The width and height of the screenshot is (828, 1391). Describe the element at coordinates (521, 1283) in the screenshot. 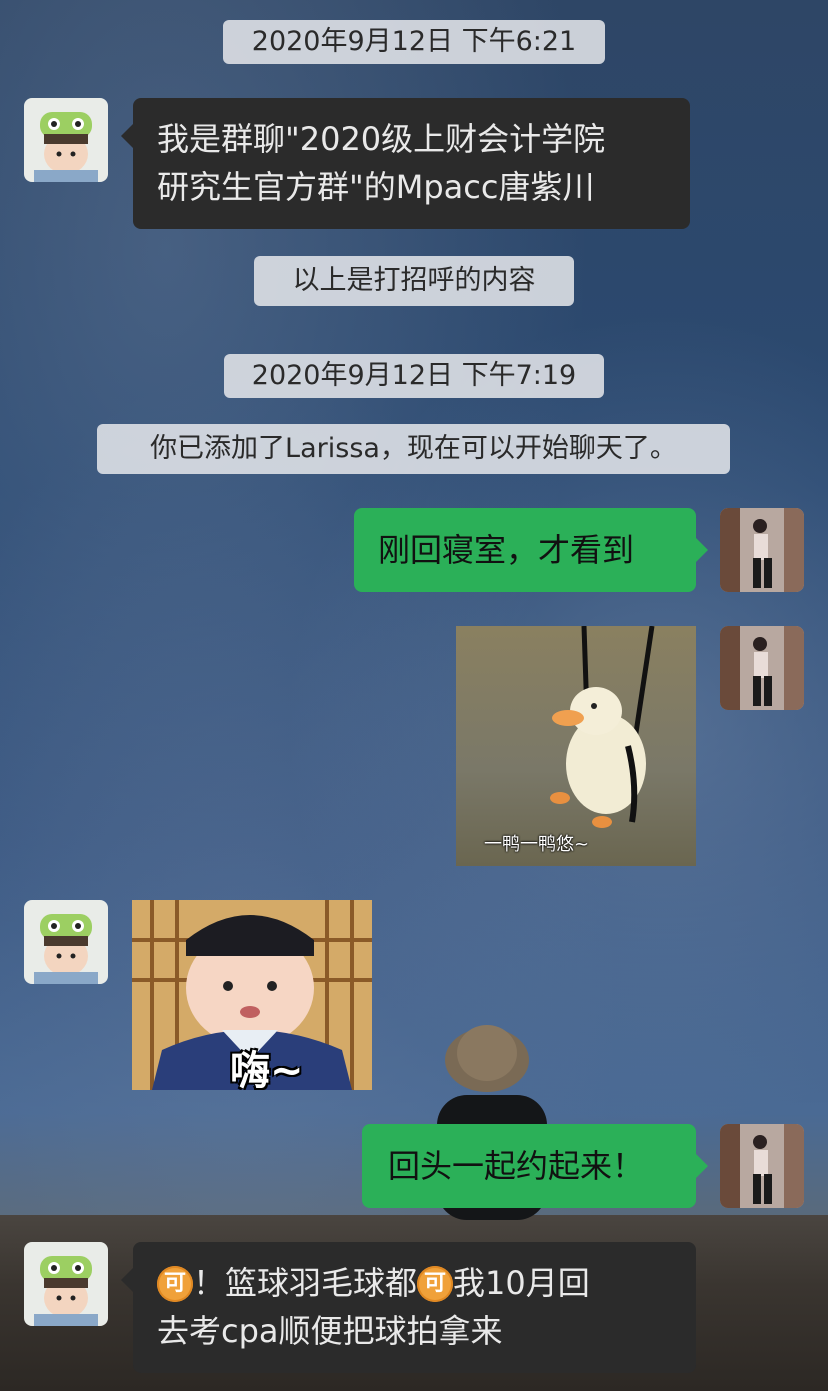

I see `message-text: 我10月回` at that location.